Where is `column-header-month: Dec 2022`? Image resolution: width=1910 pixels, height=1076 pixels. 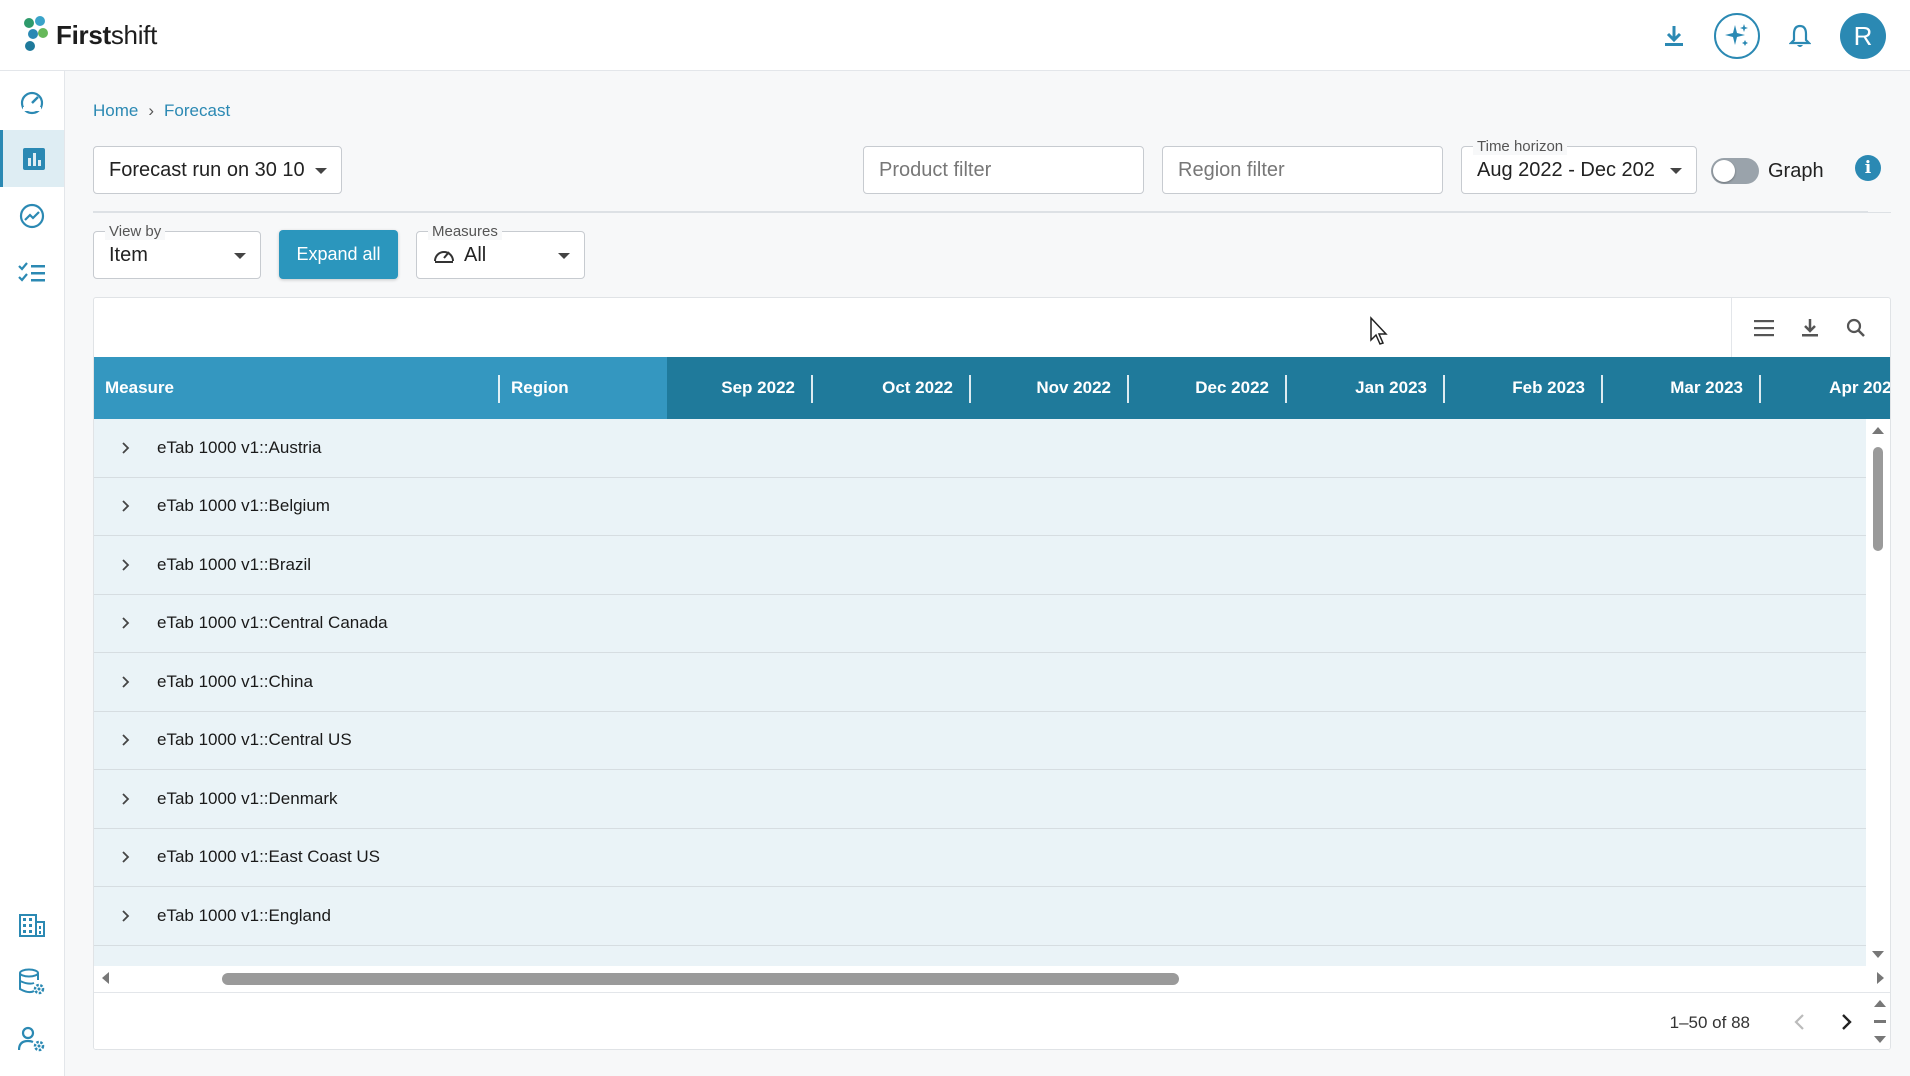 column-header-month: Dec 2022 is located at coordinates (1221, 388).